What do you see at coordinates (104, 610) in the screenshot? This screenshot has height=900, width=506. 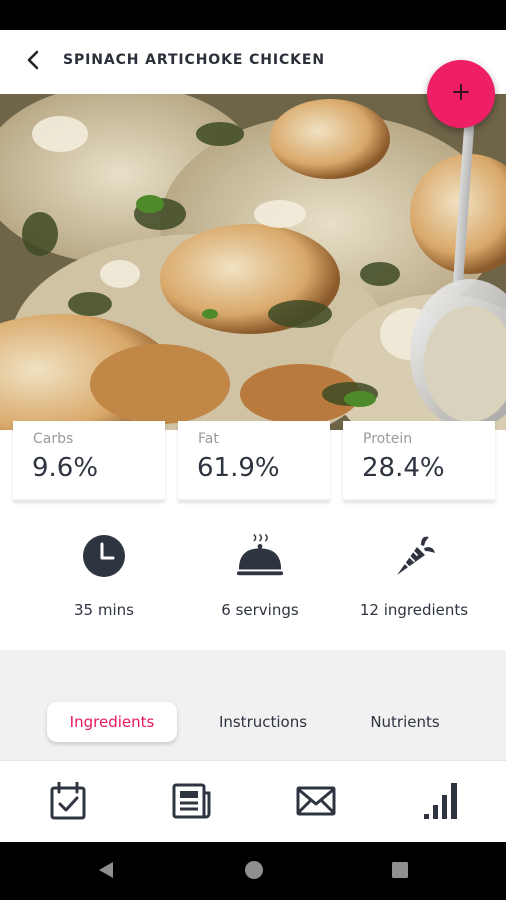 I see `time-text: 35 mins` at bounding box center [104, 610].